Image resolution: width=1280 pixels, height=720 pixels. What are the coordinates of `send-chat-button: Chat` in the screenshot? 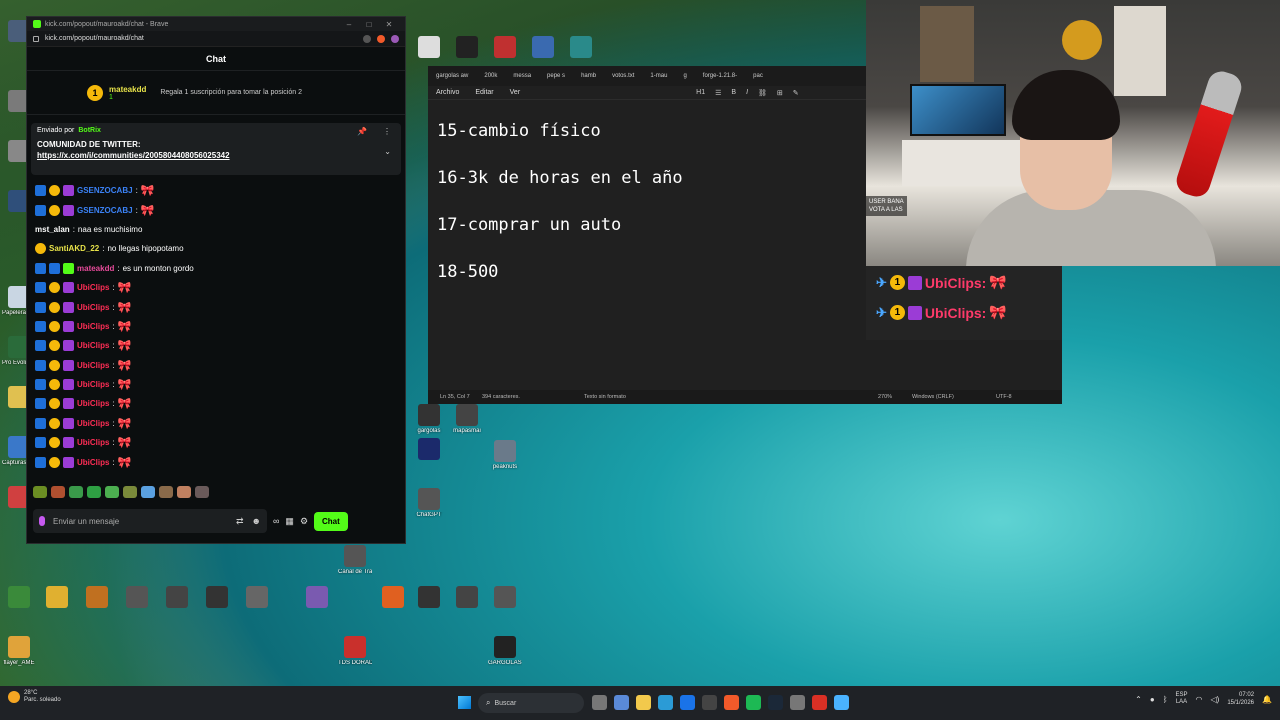 It's located at (331, 521).